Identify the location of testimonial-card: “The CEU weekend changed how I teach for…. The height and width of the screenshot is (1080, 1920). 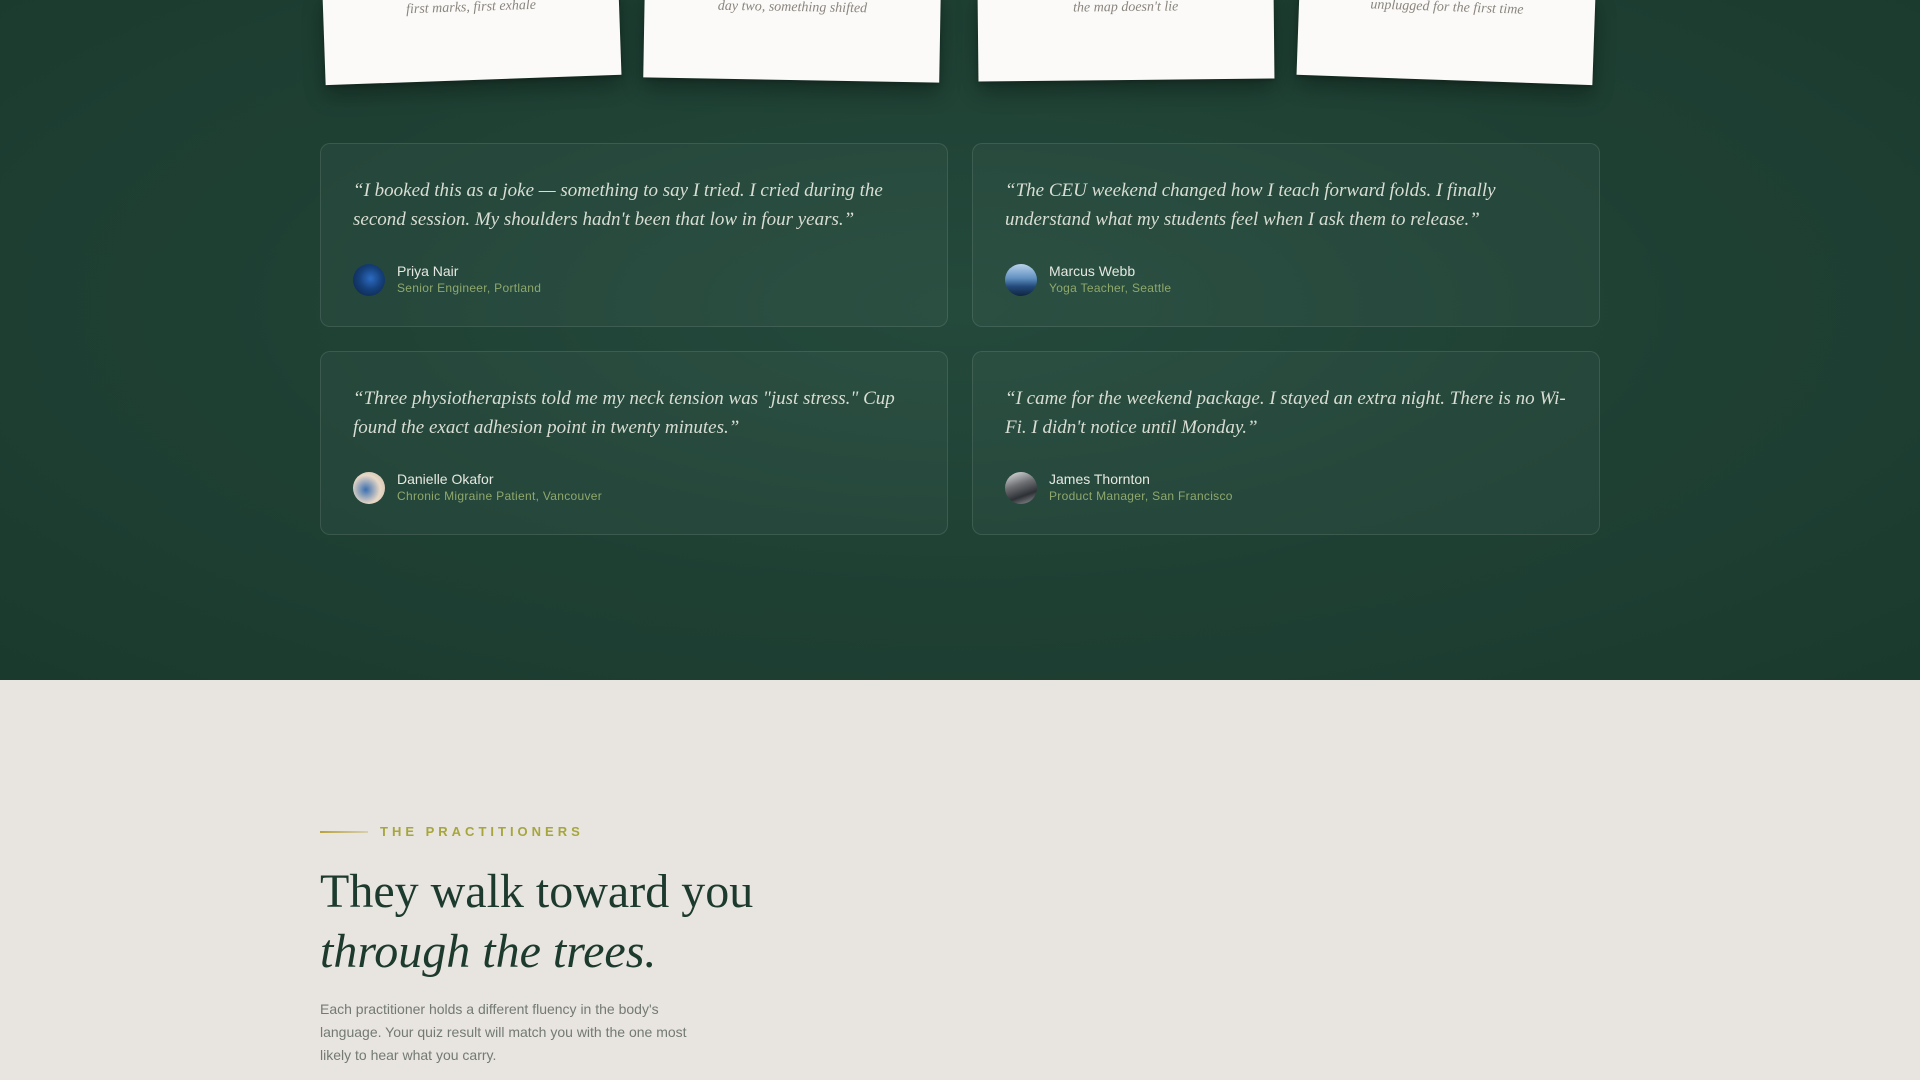
(1286, 235).